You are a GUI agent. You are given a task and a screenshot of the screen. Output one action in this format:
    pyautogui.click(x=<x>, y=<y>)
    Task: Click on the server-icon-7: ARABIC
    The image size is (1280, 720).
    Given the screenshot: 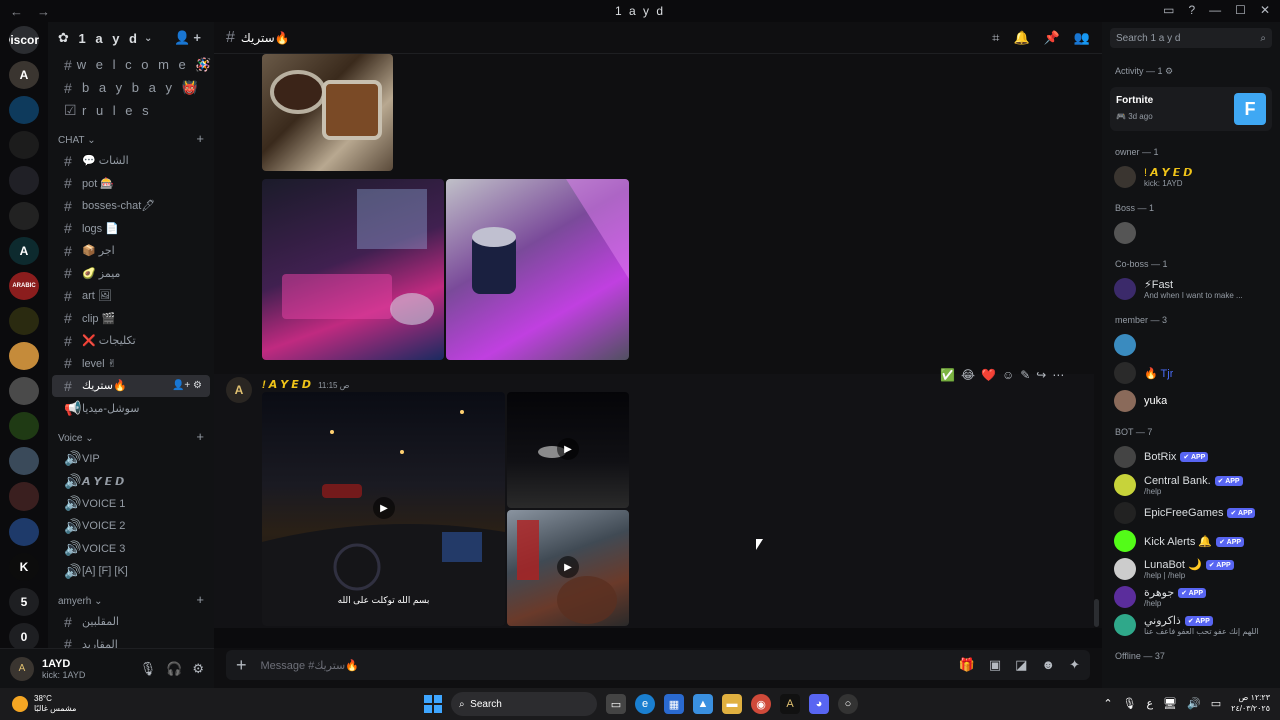 What is the action you would take?
    pyautogui.click(x=24, y=285)
    